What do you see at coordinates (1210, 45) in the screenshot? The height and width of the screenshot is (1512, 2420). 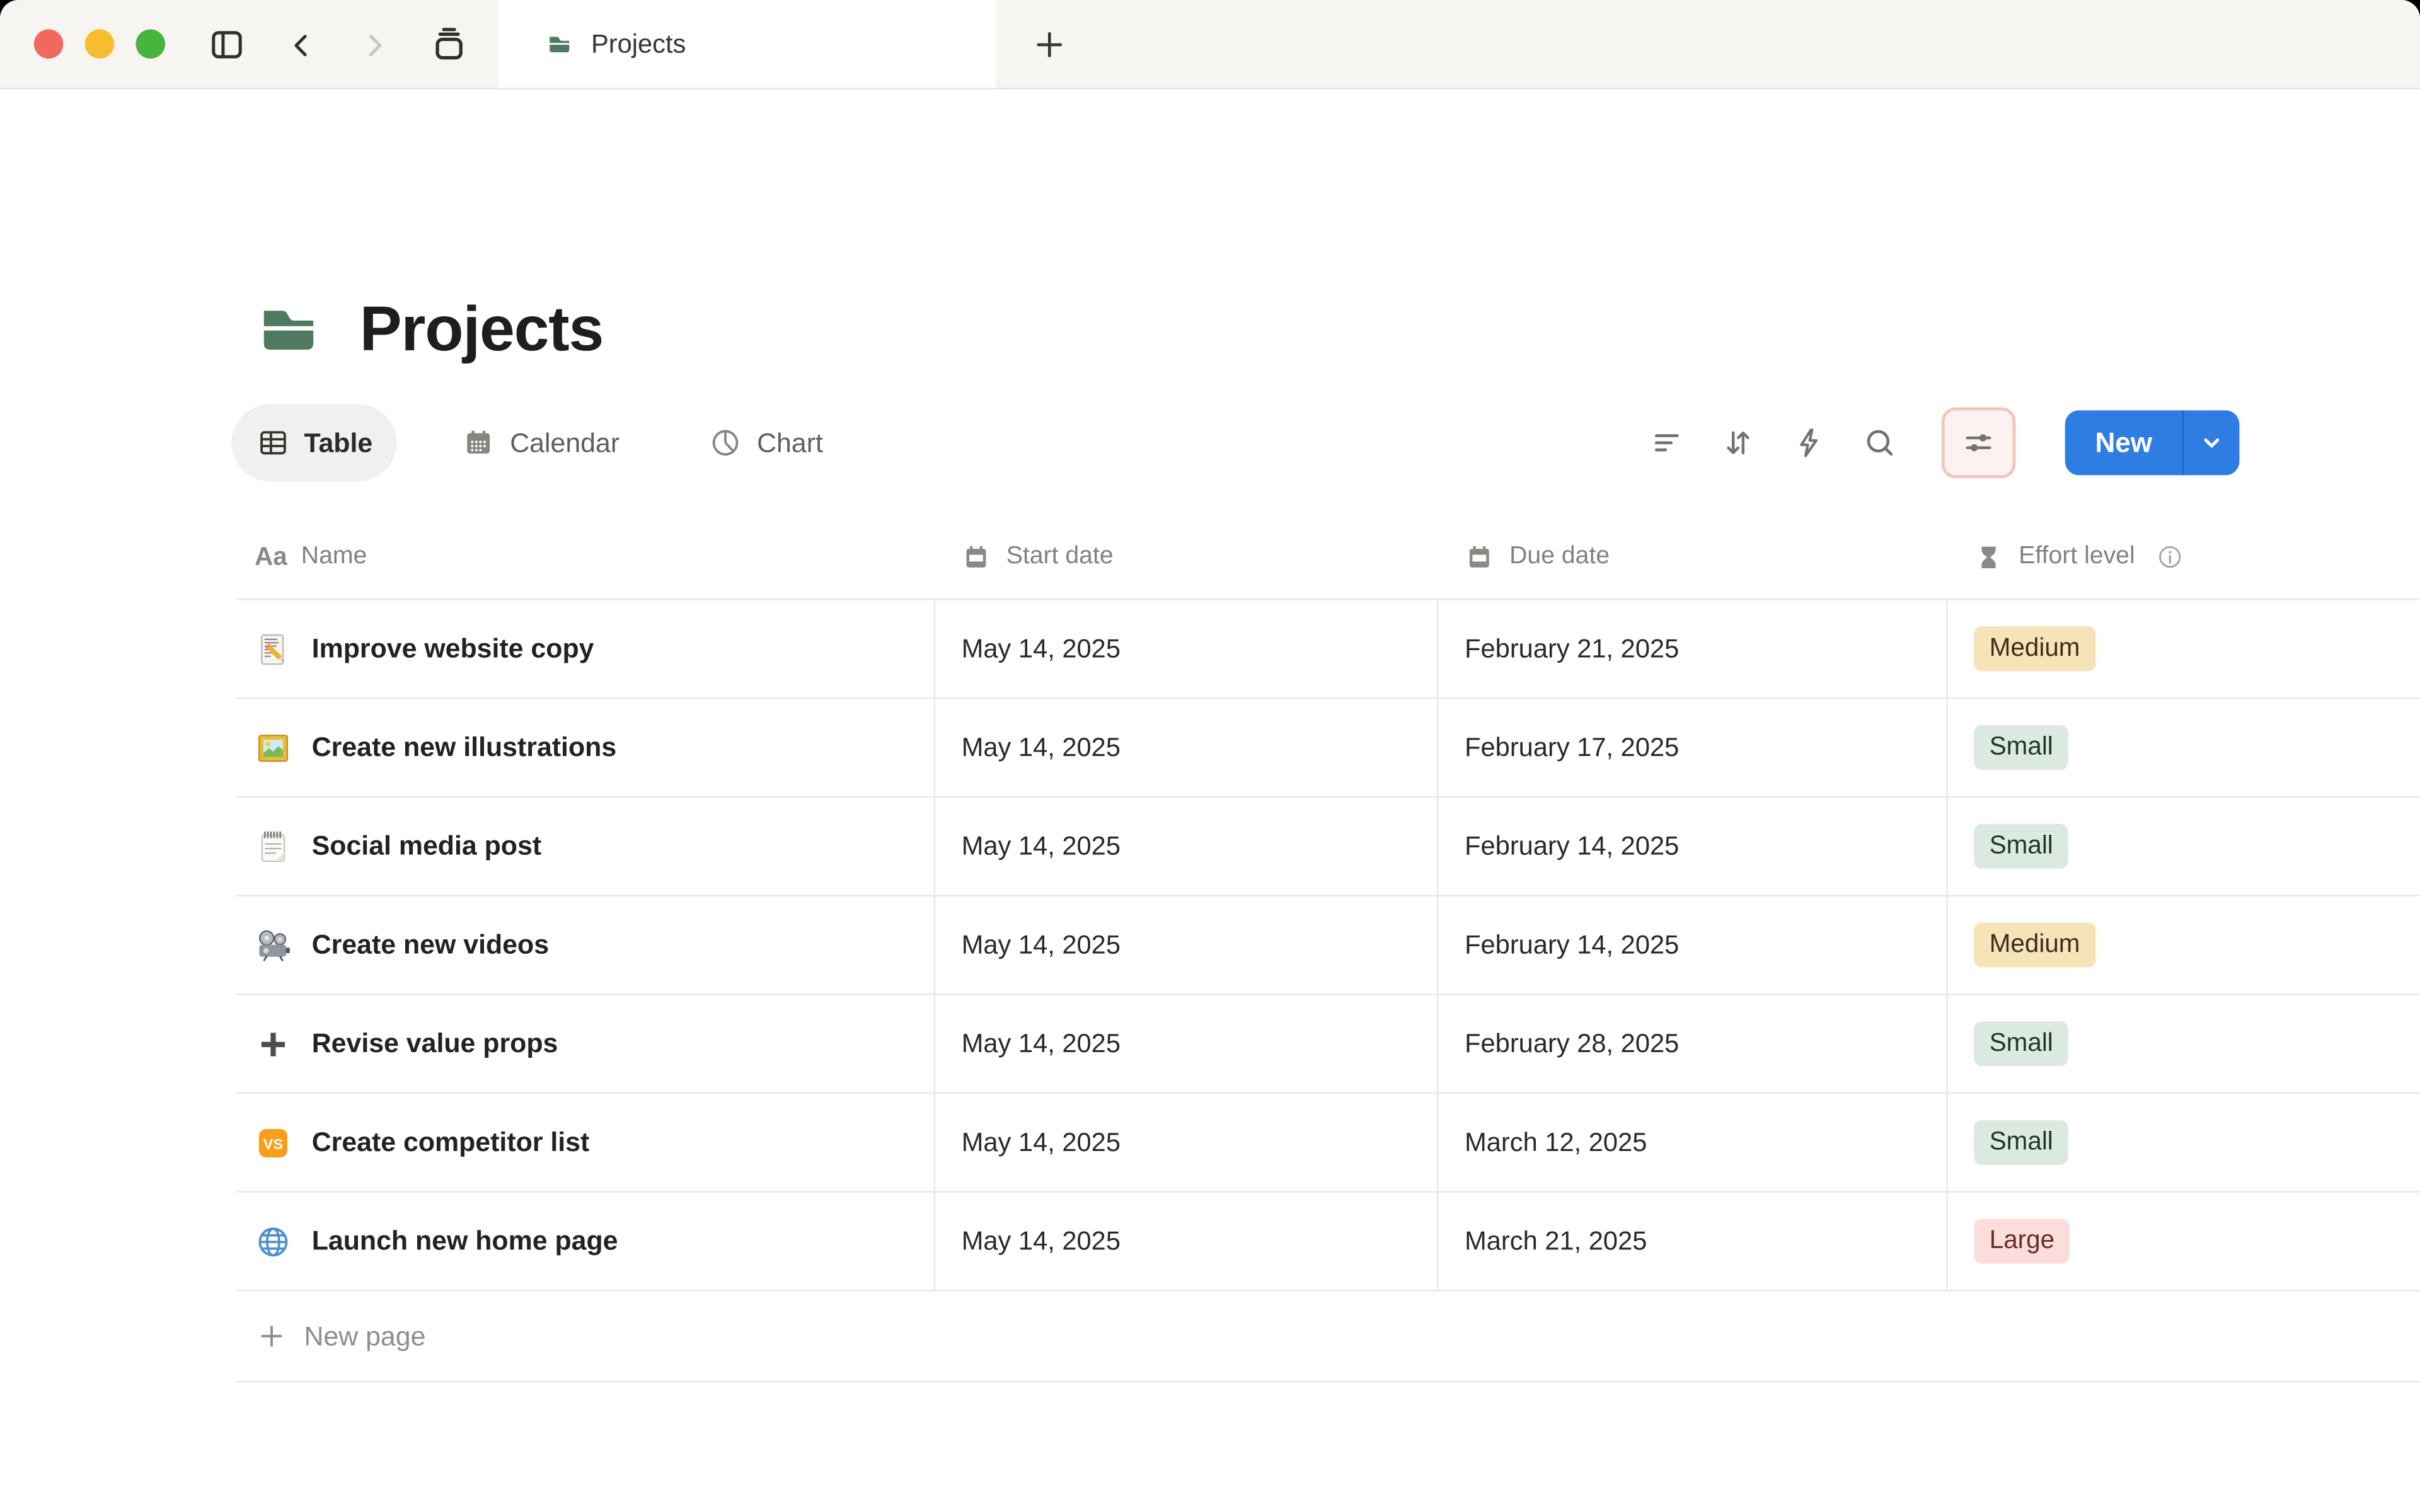 I see `title-bar: Projects` at bounding box center [1210, 45].